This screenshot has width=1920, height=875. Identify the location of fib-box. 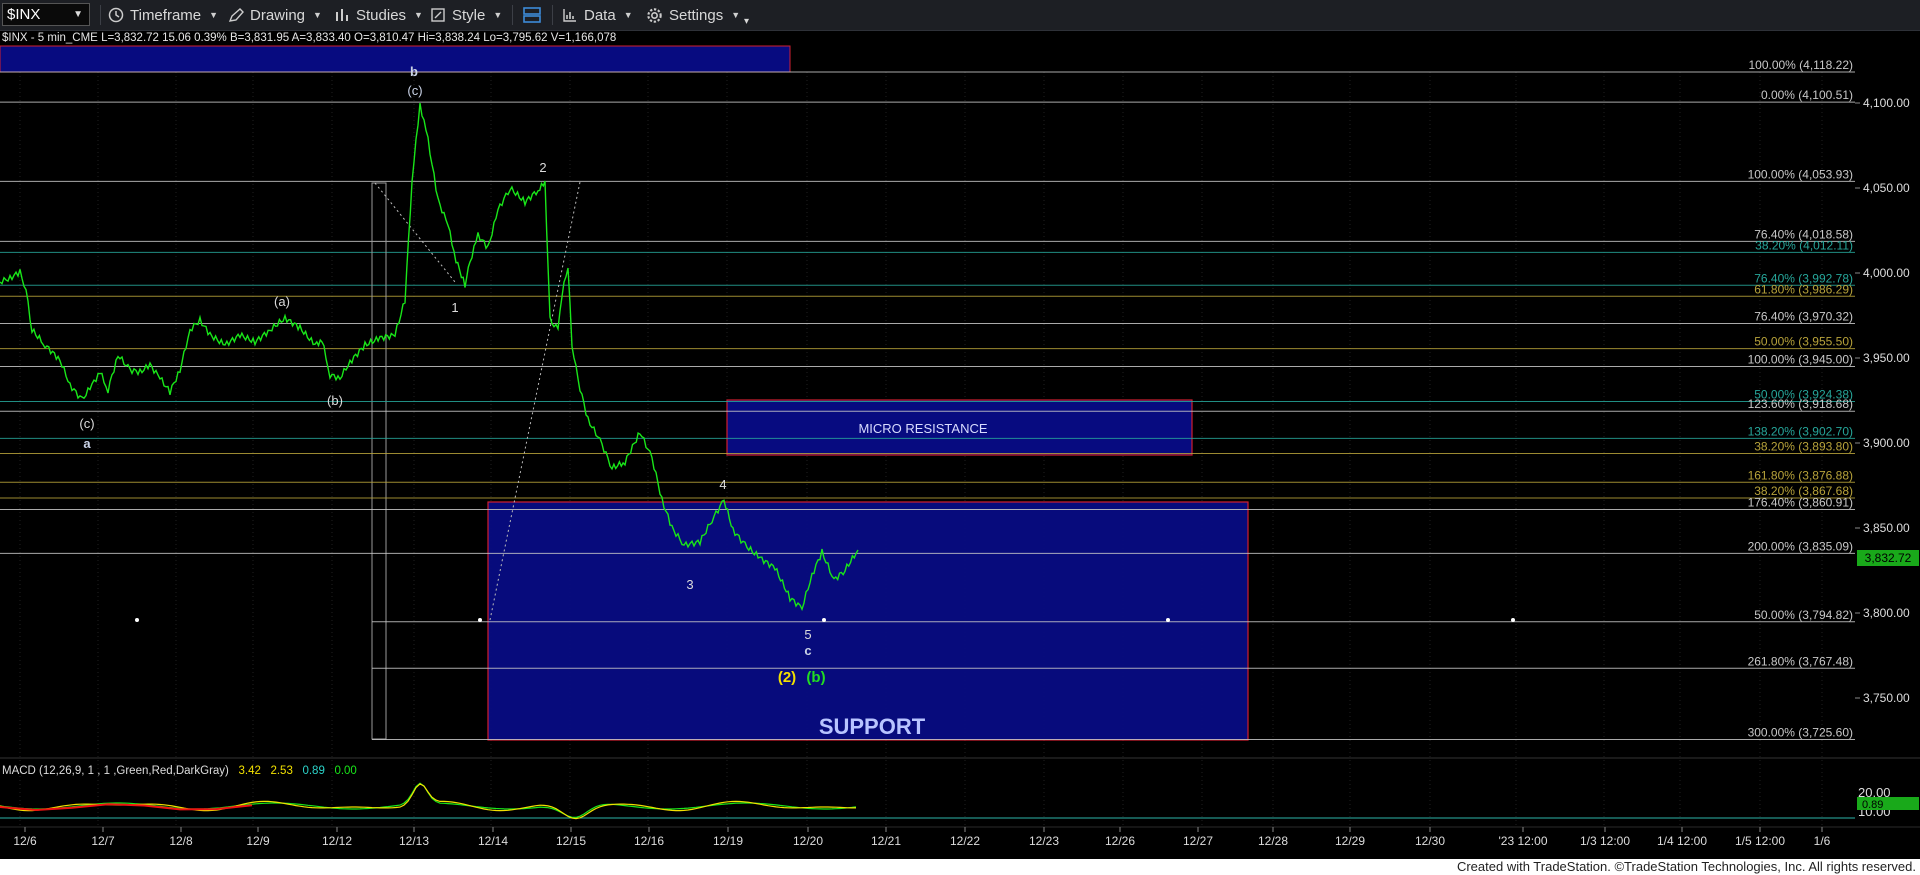
(379, 461).